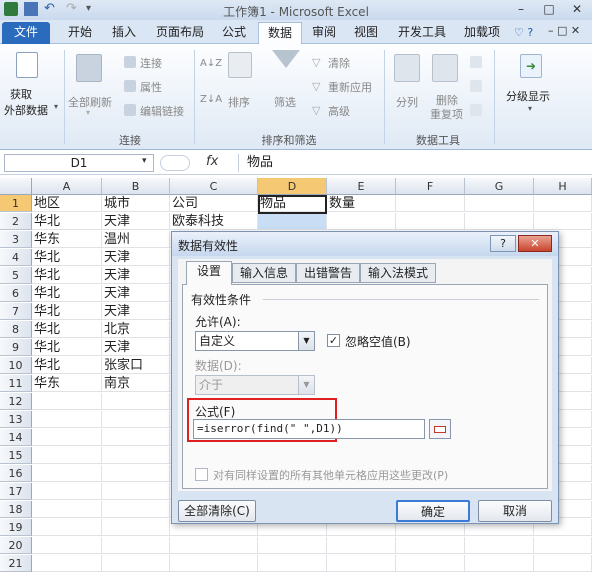 This screenshot has height=572, width=592. I want to click on dialog-close-button: ✕, so click(535, 243).